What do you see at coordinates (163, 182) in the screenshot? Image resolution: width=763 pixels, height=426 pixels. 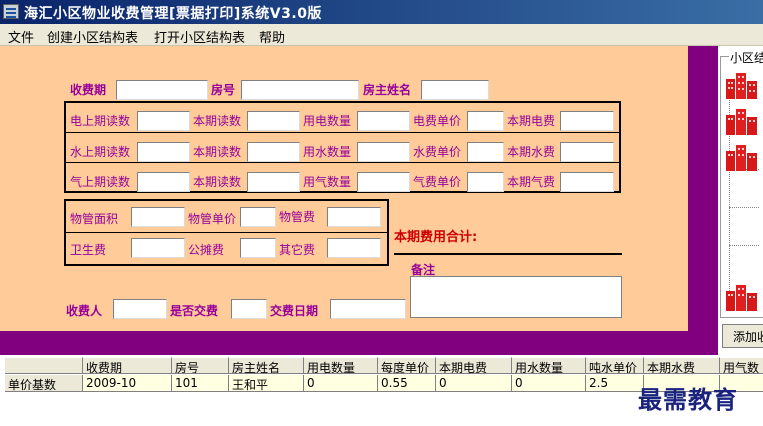 I see `gas-last-input` at bounding box center [163, 182].